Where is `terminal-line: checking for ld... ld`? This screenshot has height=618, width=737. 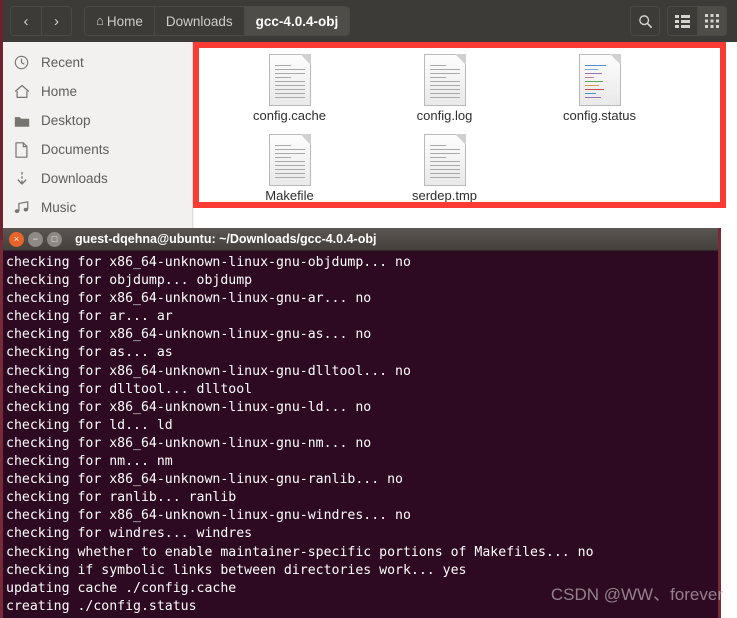
terminal-line: checking for ld... ld is located at coordinates (89, 425).